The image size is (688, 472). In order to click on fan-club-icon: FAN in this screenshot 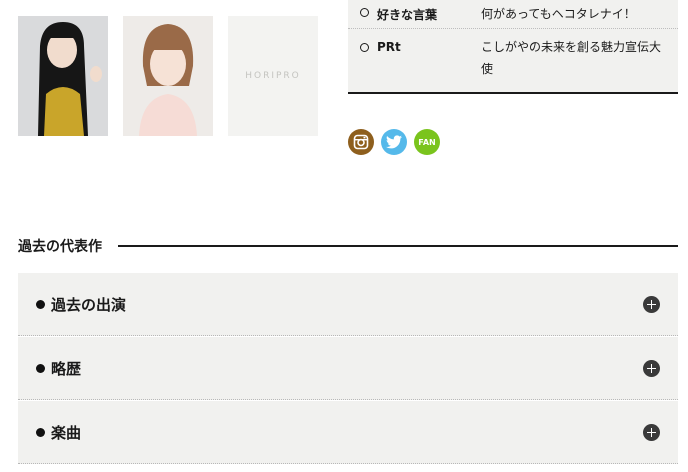, I will do `click(427, 142)`.